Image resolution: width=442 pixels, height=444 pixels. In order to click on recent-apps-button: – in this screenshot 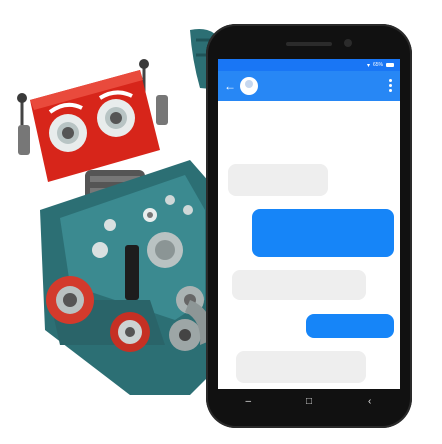, I will do `click(248, 402)`.